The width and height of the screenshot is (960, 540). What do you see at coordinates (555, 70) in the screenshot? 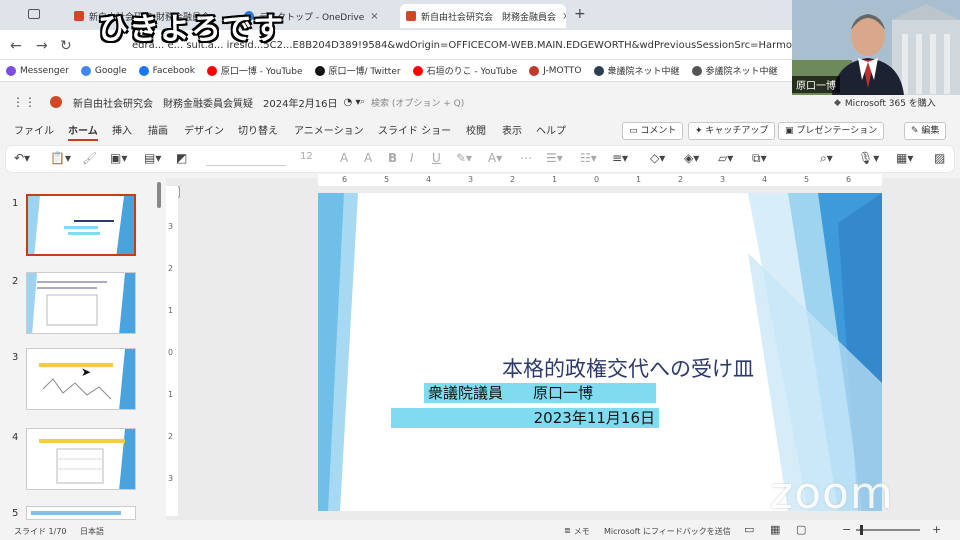
I see `bookmark-item: J-MOTTO` at bounding box center [555, 70].